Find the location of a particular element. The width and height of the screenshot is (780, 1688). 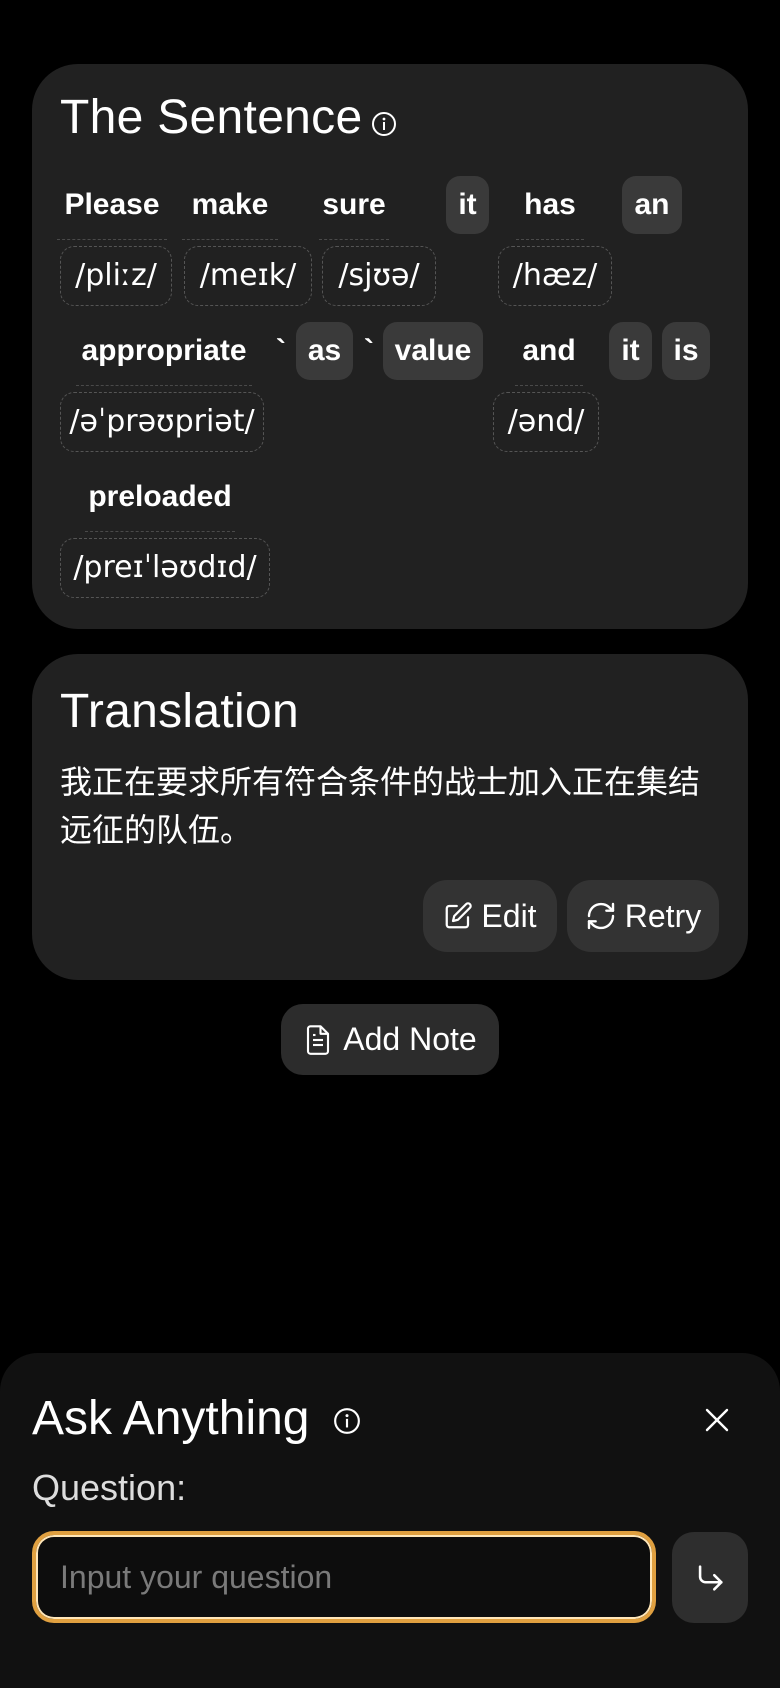

backtick-open: ` is located at coordinates (281, 351).